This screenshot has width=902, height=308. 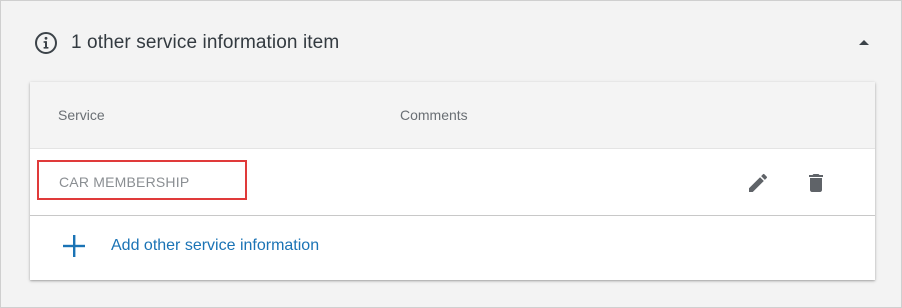 I want to click on edit-pencil-icon, so click(x=758, y=183).